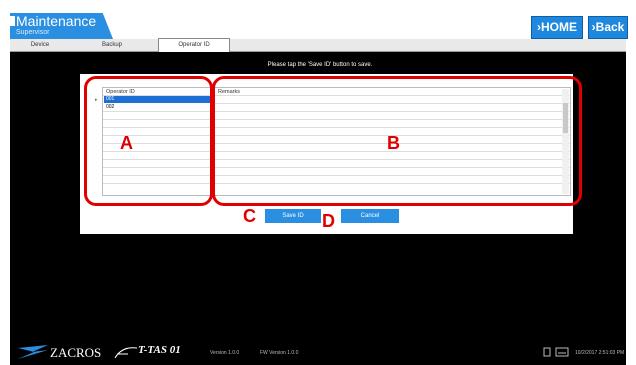  I want to click on zacros-logo-icon, so click(33, 352).